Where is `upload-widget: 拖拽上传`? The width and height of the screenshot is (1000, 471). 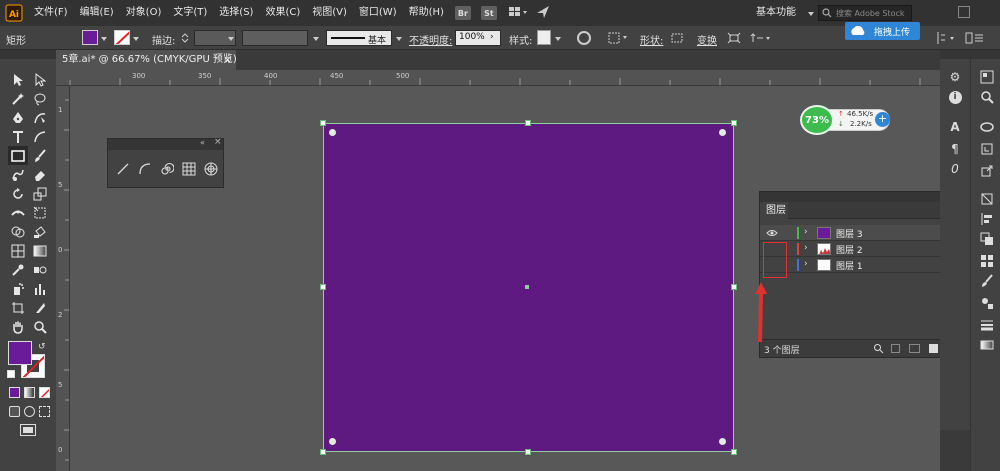
upload-widget: 拖拽上传 is located at coordinates (882, 31).